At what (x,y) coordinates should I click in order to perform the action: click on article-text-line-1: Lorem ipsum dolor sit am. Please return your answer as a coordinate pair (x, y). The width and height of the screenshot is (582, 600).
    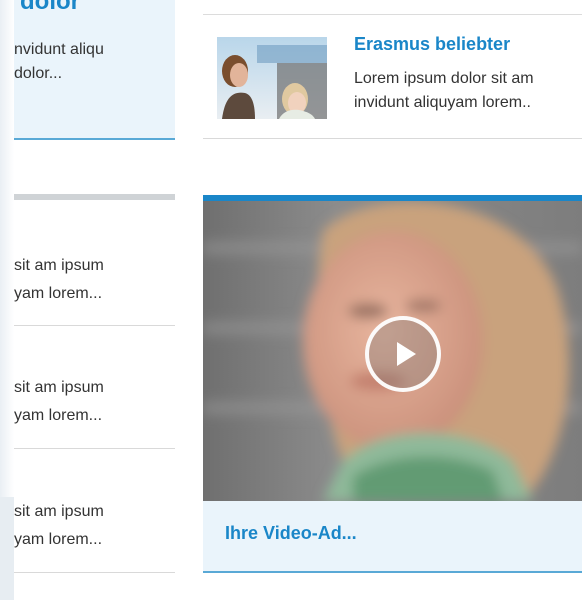
    Looking at the image, I should click on (444, 78).